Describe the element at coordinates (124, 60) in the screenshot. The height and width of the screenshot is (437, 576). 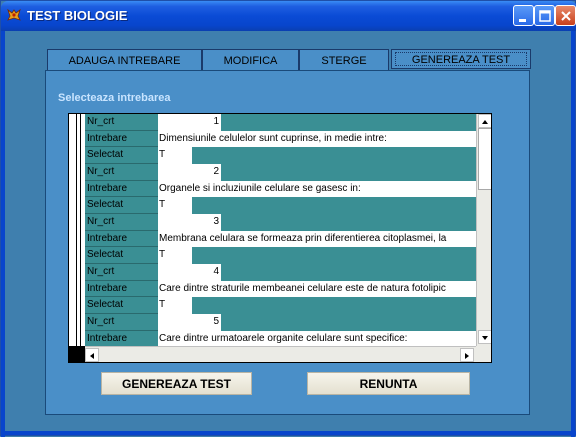
I see `tab-adauga-intrebare: ADAUGA INTREBARE` at that location.